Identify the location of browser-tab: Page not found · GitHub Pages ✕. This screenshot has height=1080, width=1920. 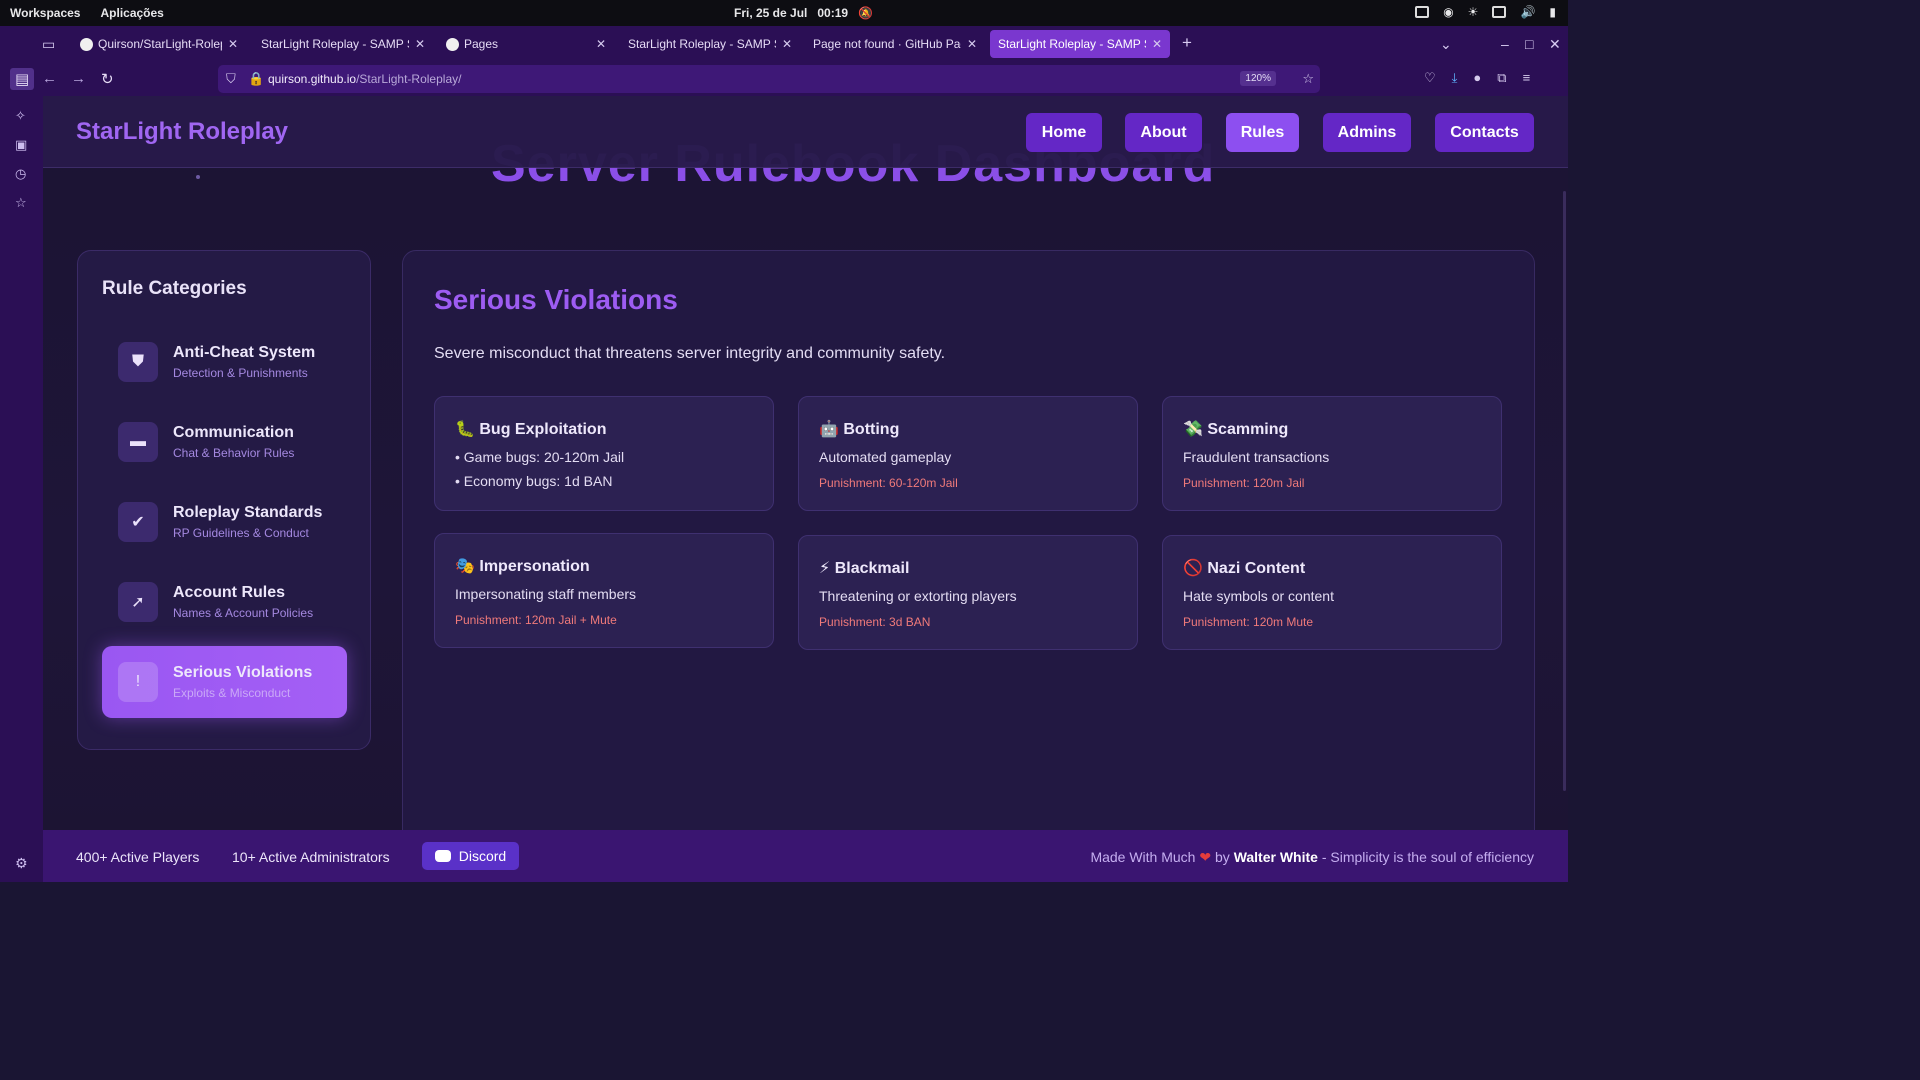
(895, 44).